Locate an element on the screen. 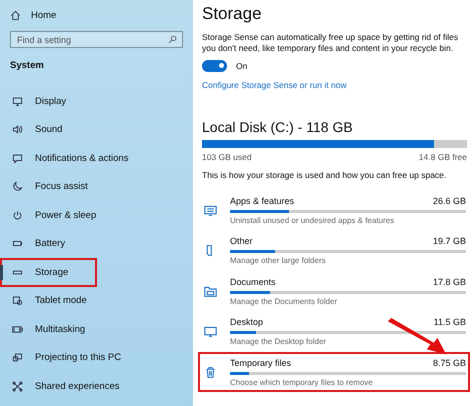 The image size is (474, 406). category-name: Documents is located at coordinates (253, 281).